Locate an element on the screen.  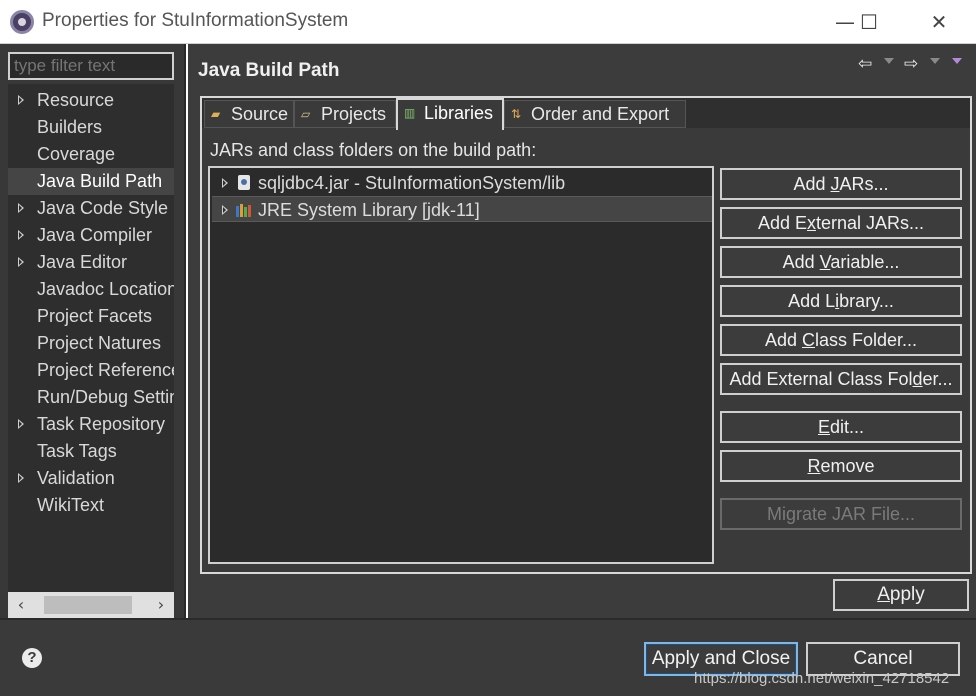
sidebar-item-label: Task Tags is located at coordinates (77, 451).